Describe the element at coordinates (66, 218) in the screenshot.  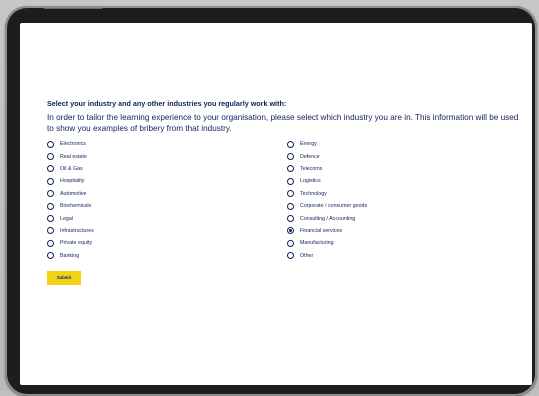
I see `industry-option-label: Legal` at that location.